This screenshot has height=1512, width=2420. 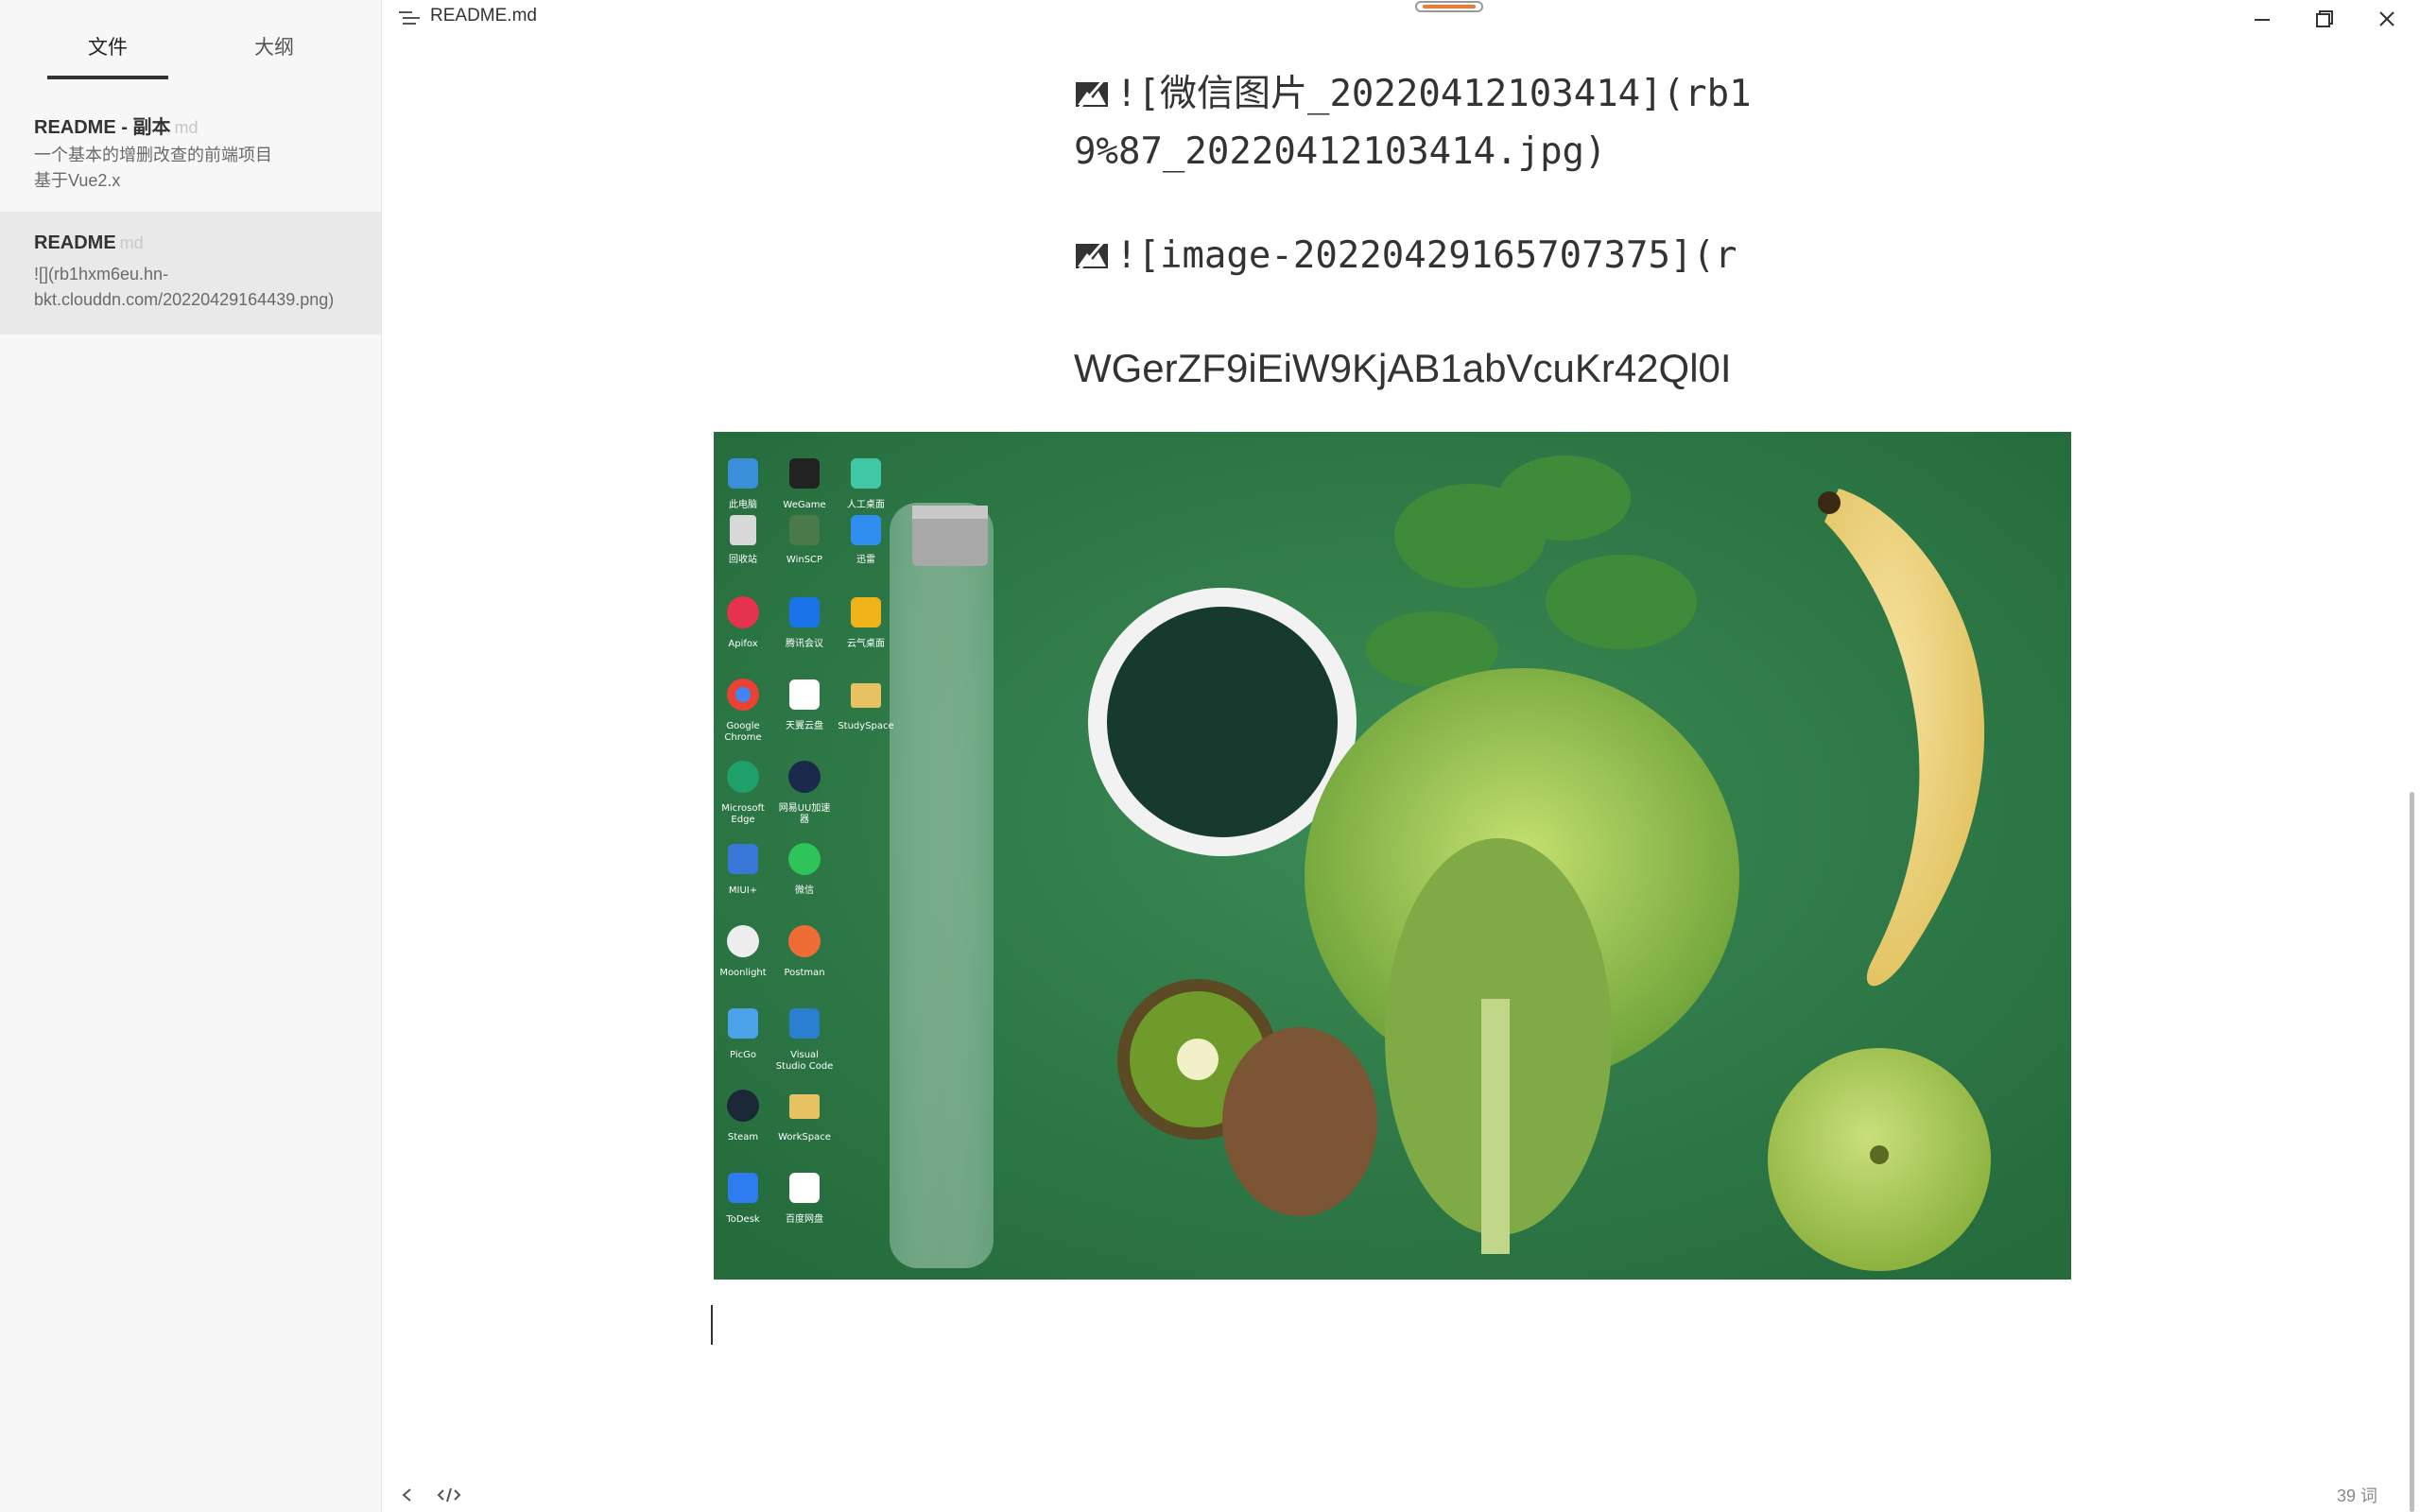 I want to click on svg-text: 天翼云盘, so click(x=804, y=725).